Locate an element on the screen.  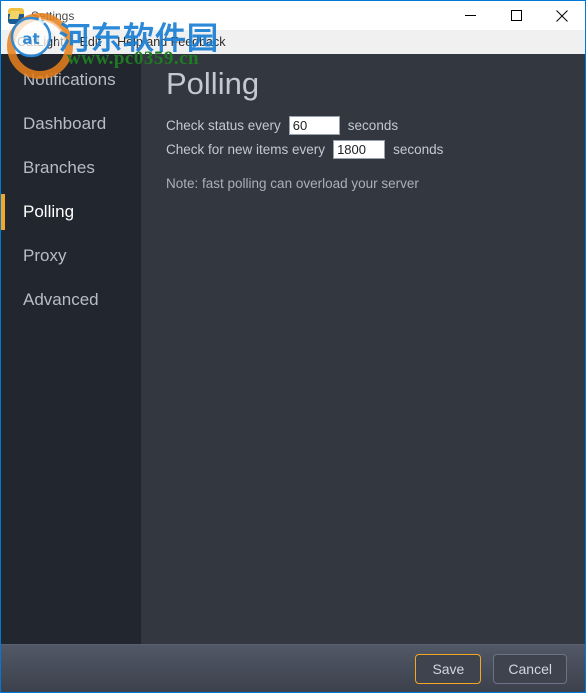
sidebar-item-label: Branches is located at coordinates (59, 167).